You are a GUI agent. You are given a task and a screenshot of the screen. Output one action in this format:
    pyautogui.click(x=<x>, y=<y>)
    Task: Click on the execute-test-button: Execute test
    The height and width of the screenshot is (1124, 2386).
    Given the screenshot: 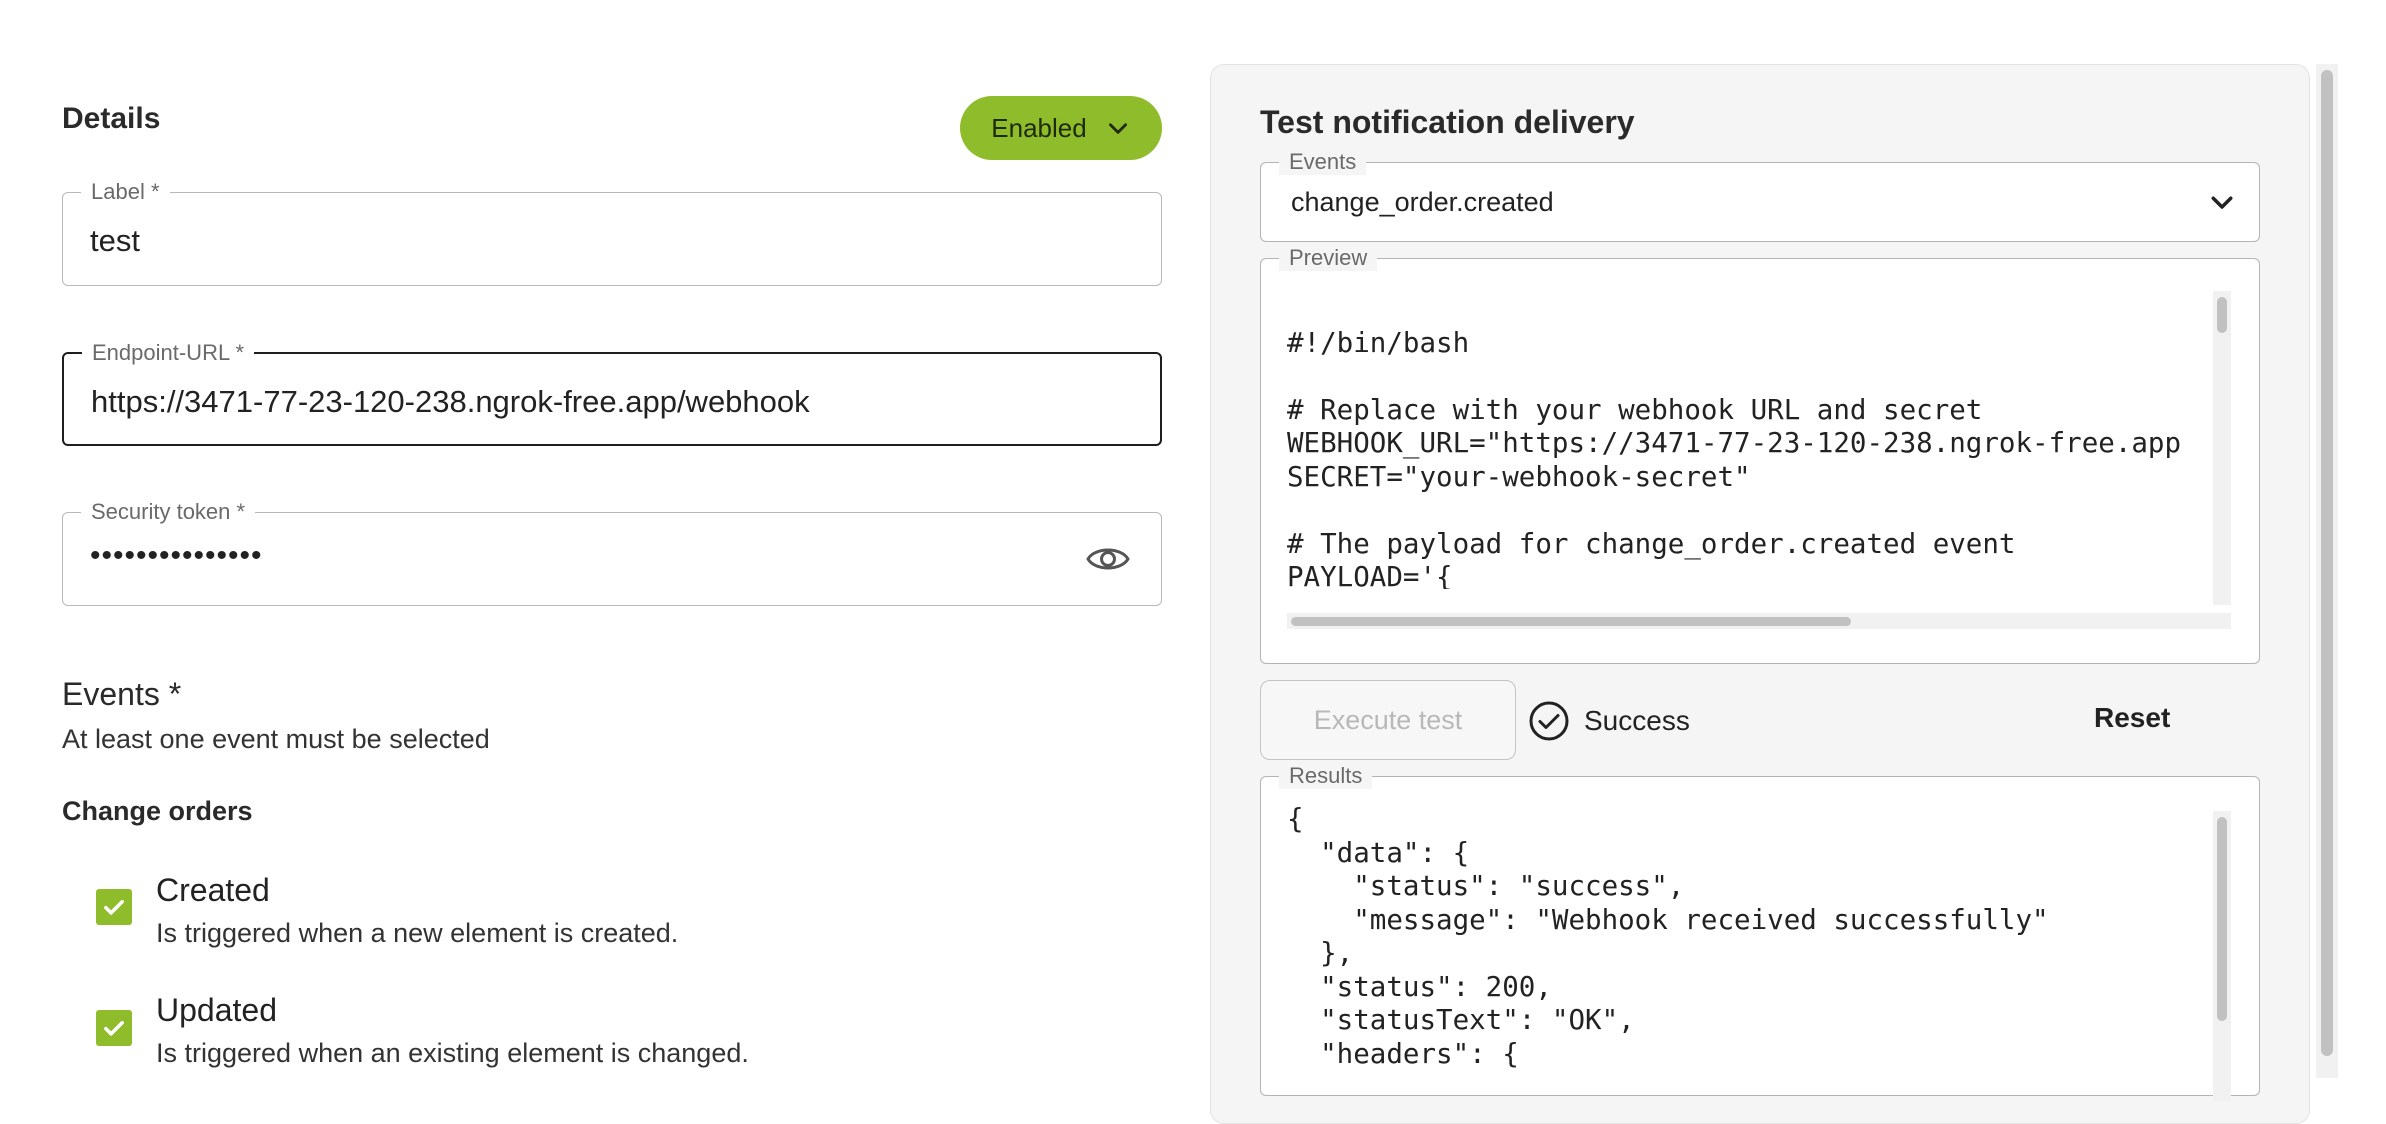 What is the action you would take?
    pyautogui.click(x=1388, y=720)
    